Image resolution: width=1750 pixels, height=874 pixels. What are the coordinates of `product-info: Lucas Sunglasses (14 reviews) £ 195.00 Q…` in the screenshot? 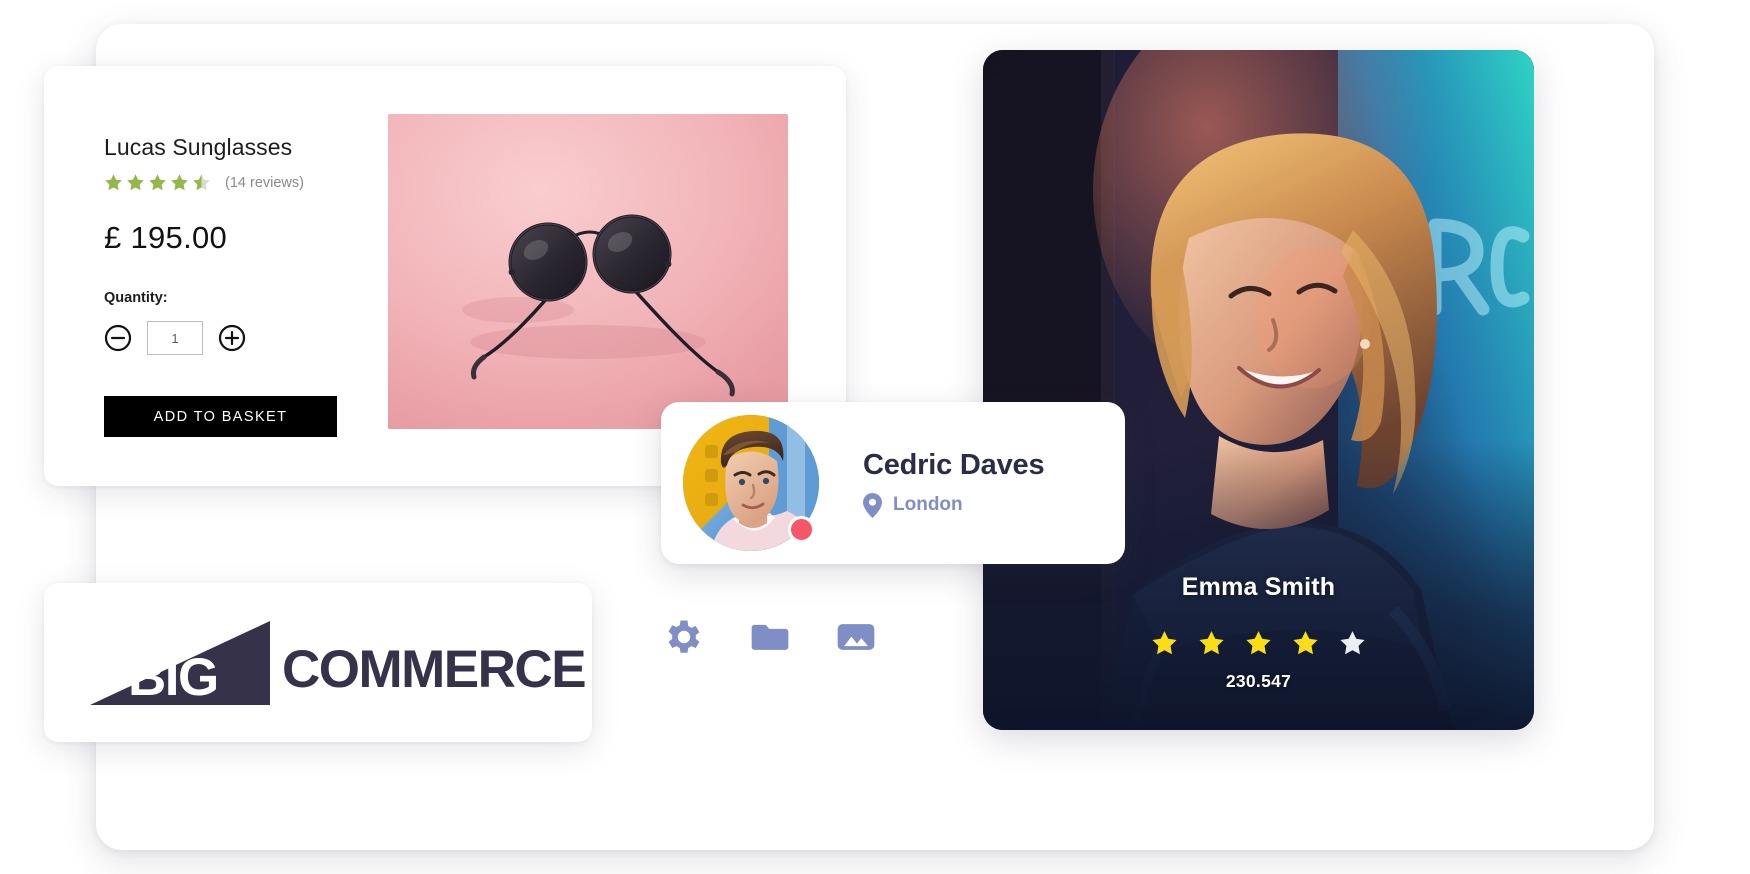 It's located at (254, 244).